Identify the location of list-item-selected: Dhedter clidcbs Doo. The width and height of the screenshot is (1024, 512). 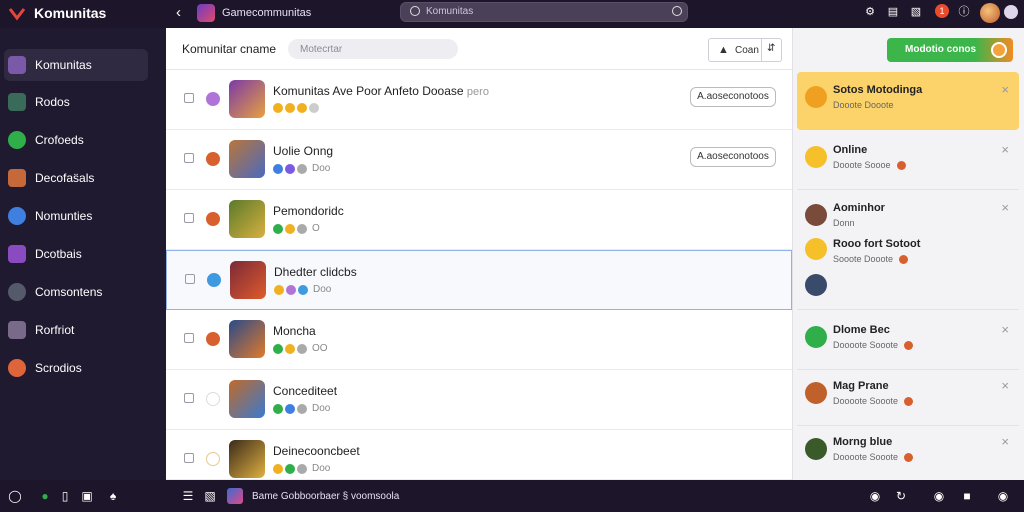
(479, 280).